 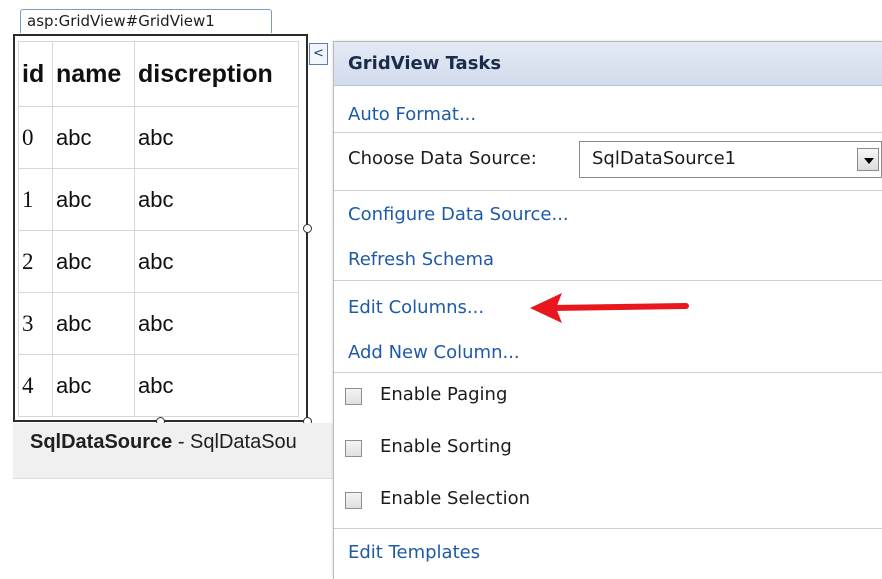 I want to click on datasource-type-label: SqlDataSource, so click(x=101, y=442).